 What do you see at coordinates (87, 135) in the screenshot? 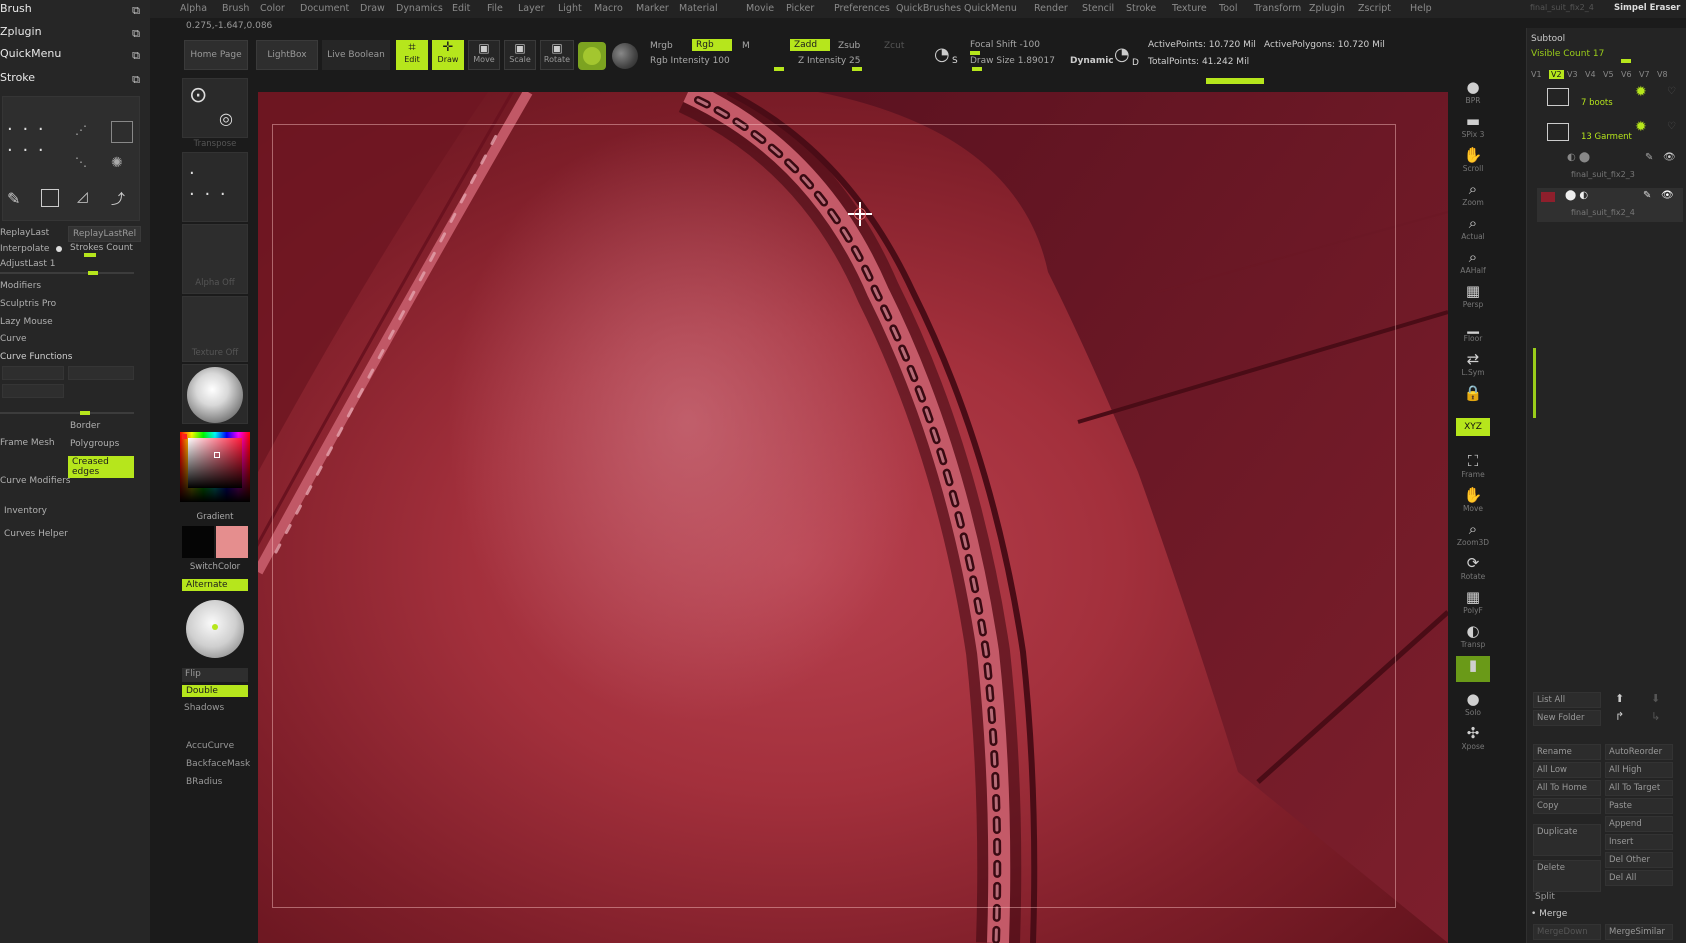
I see `dots-small-icon: ⋰` at bounding box center [87, 135].